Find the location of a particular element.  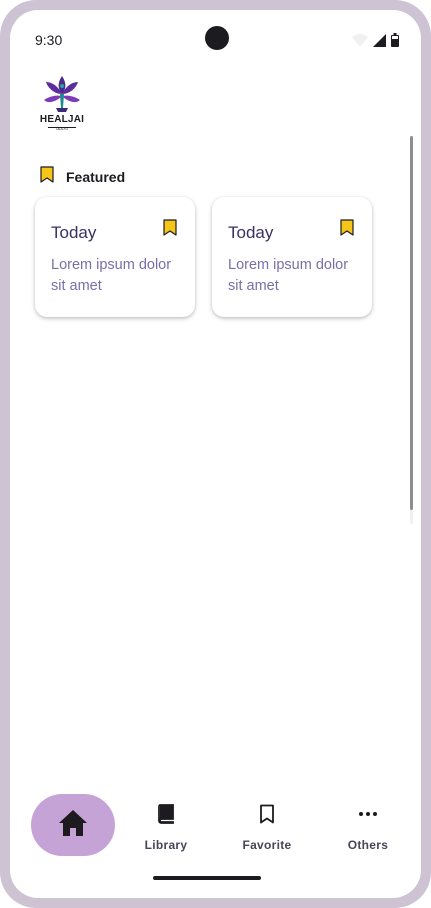

nav-library-label: Library is located at coordinates (166, 845).